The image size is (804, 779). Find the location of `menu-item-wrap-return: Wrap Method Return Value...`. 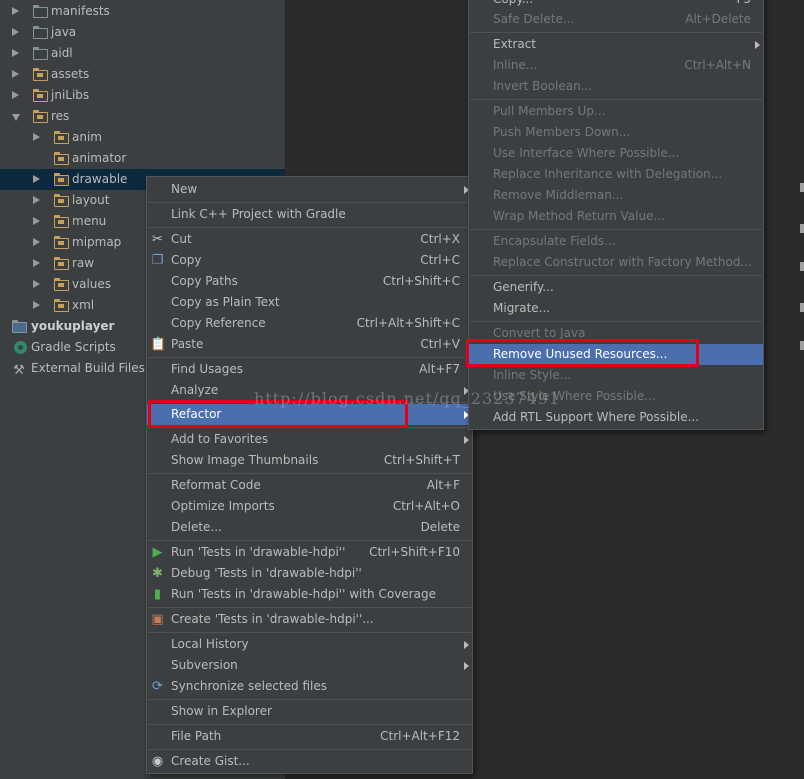

menu-item-wrap-return: Wrap Method Return Value... is located at coordinates (616, 216).